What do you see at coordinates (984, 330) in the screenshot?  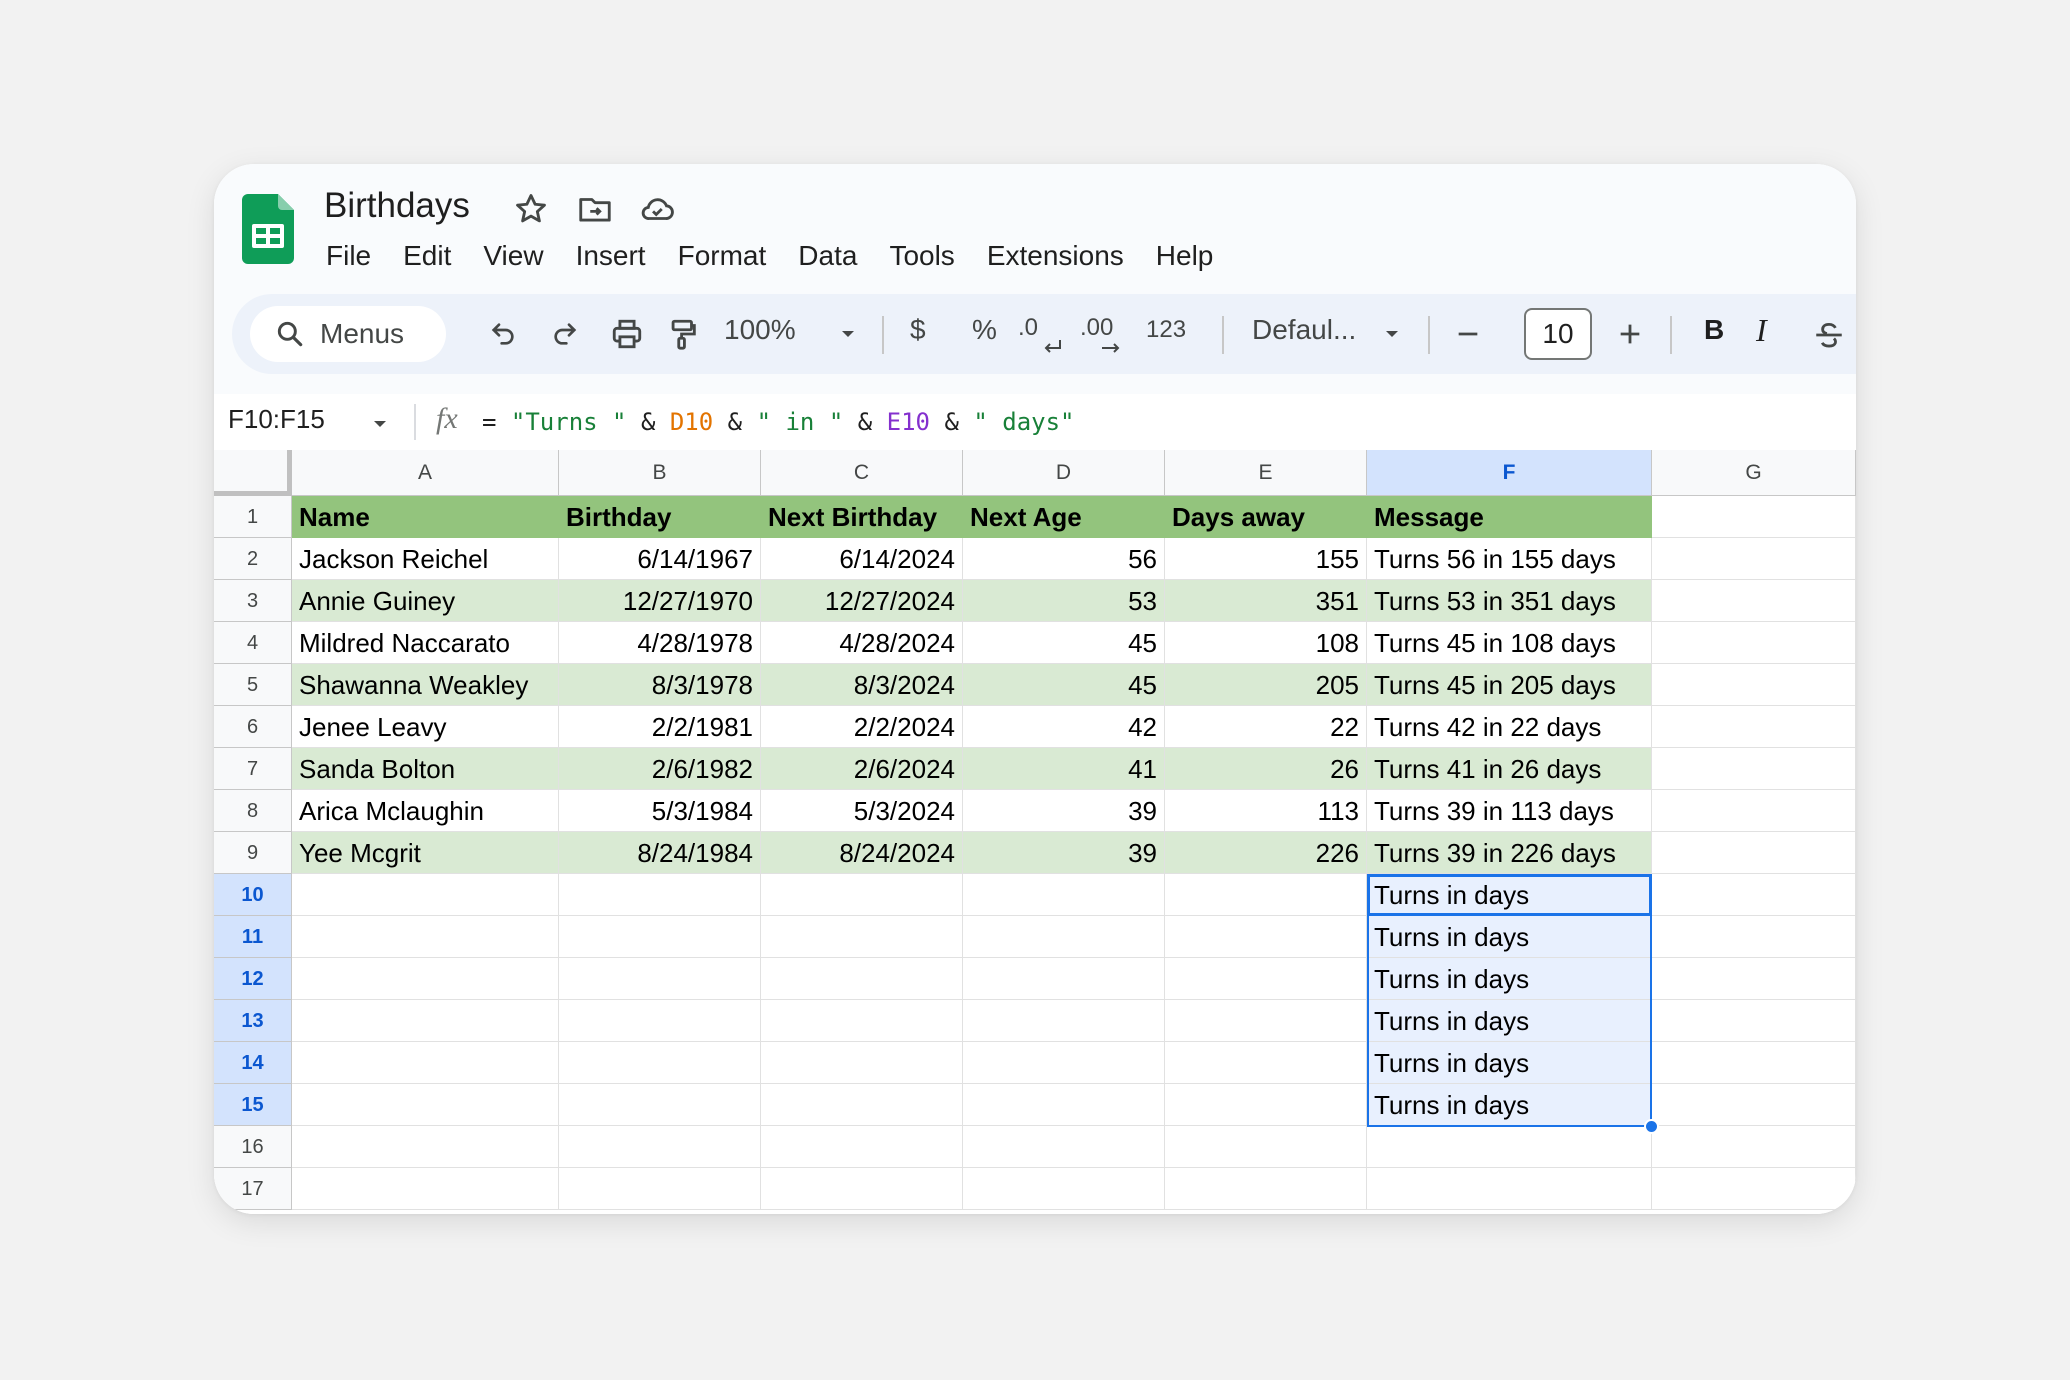 I see `percent-format-button: %` at bounding box center [984, 330].